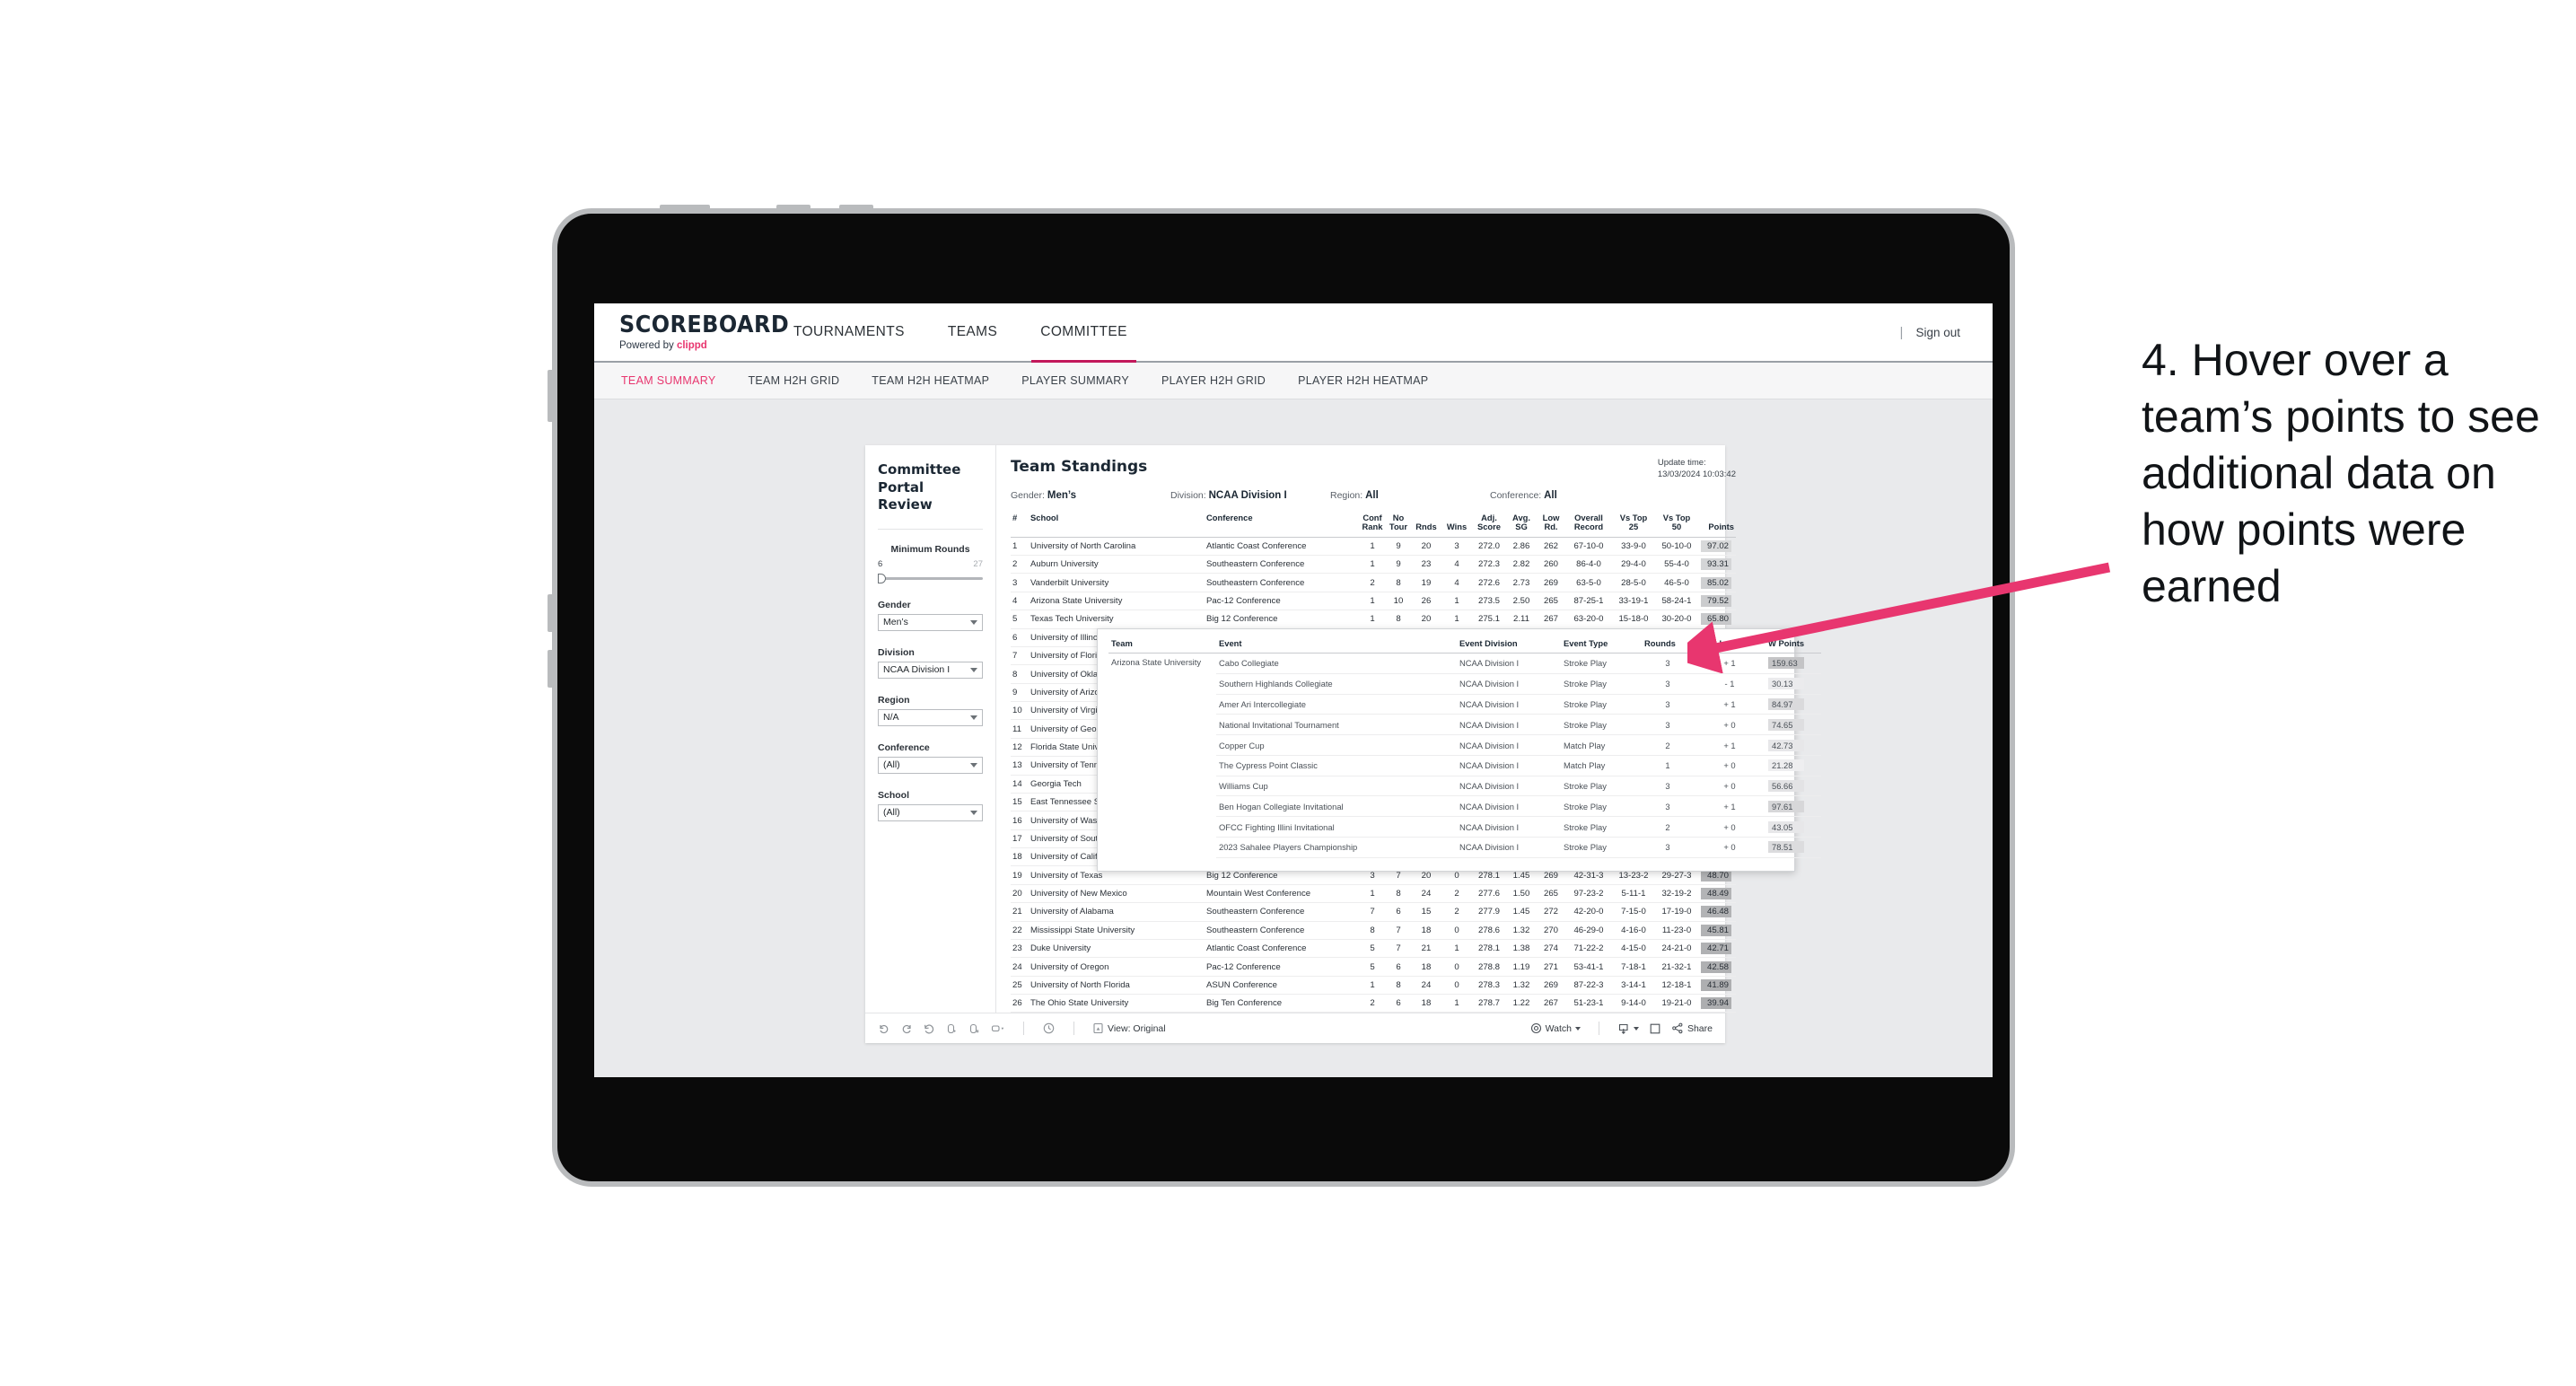 This screenshot has width=2576, height=1386. I want to click on points-chip: 41.89, so click(1716, 984).